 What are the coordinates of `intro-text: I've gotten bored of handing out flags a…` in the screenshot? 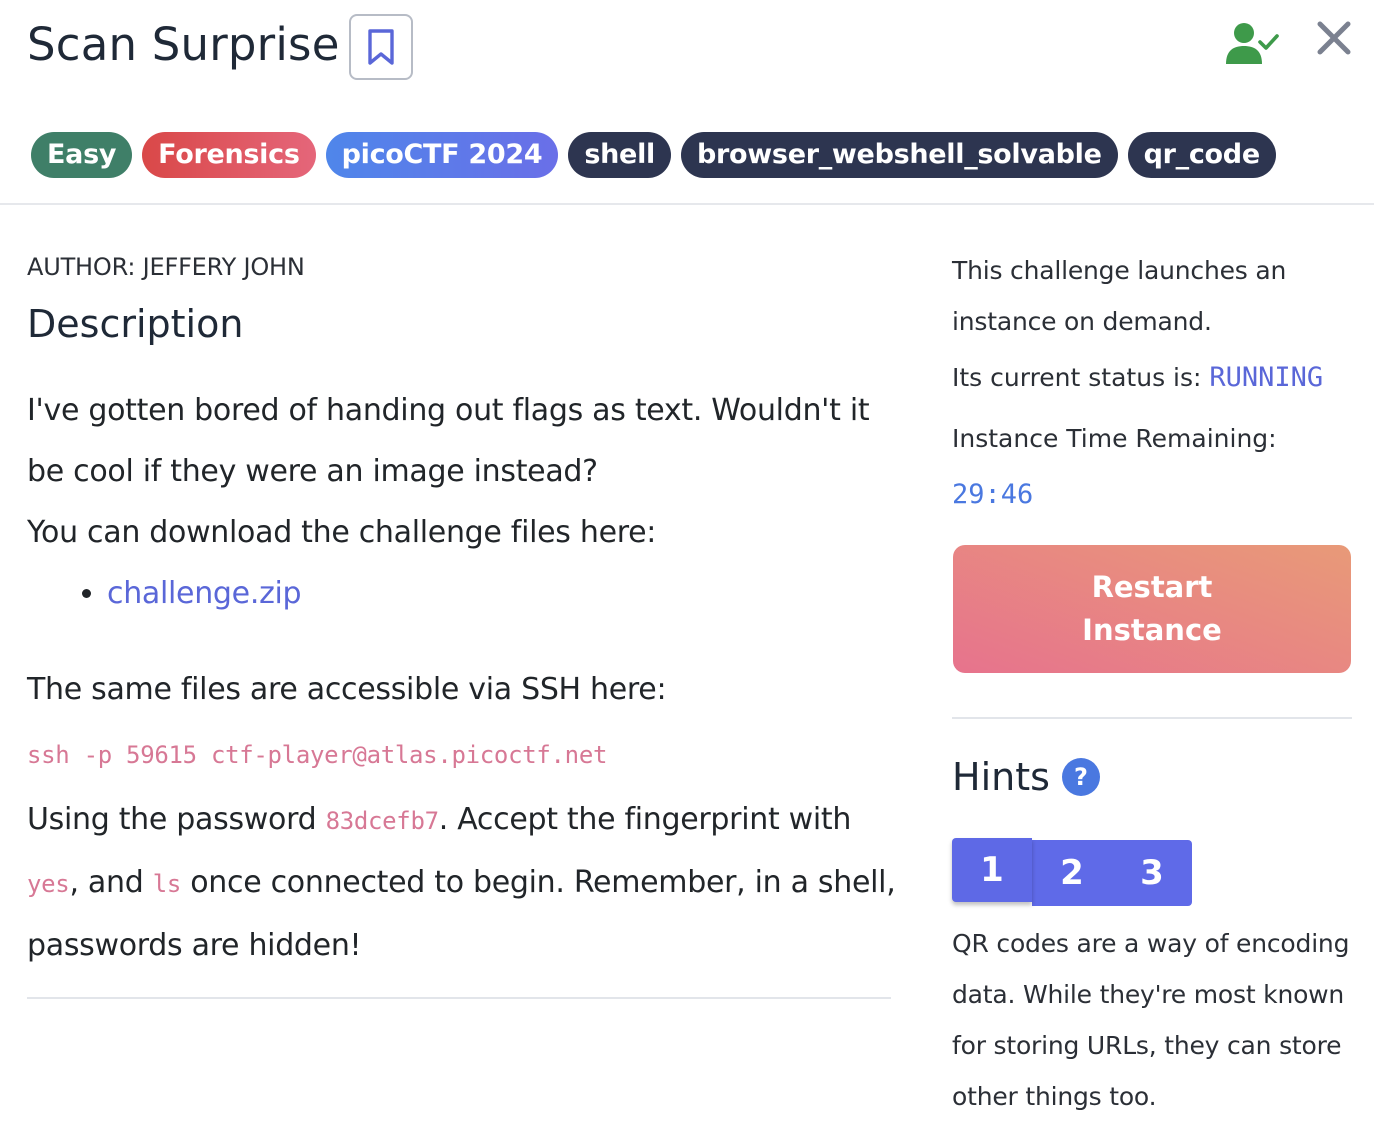 It's located at (448, 441).